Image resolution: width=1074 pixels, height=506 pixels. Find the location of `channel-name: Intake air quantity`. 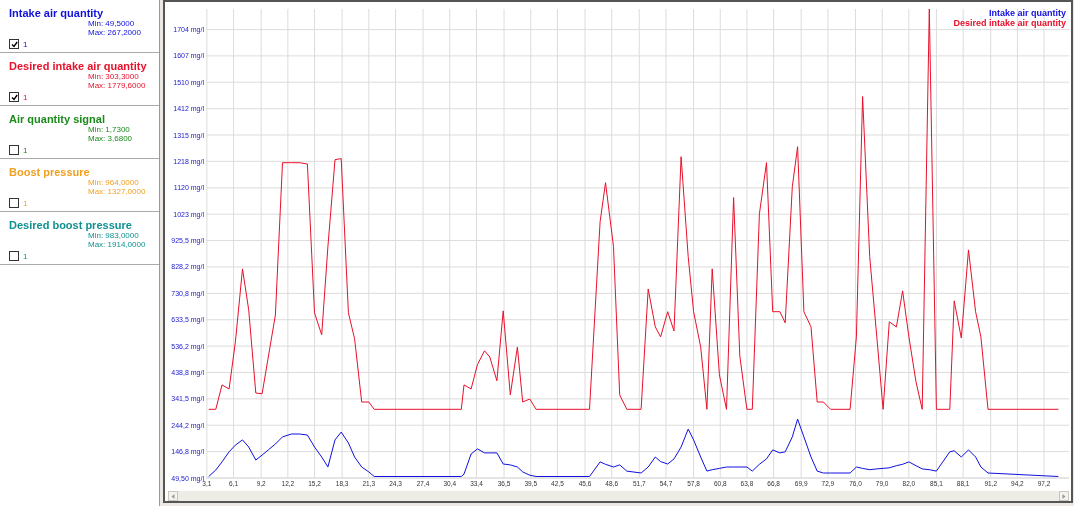

channel-name: Intake air quantity is located at coordinates (56, 13).